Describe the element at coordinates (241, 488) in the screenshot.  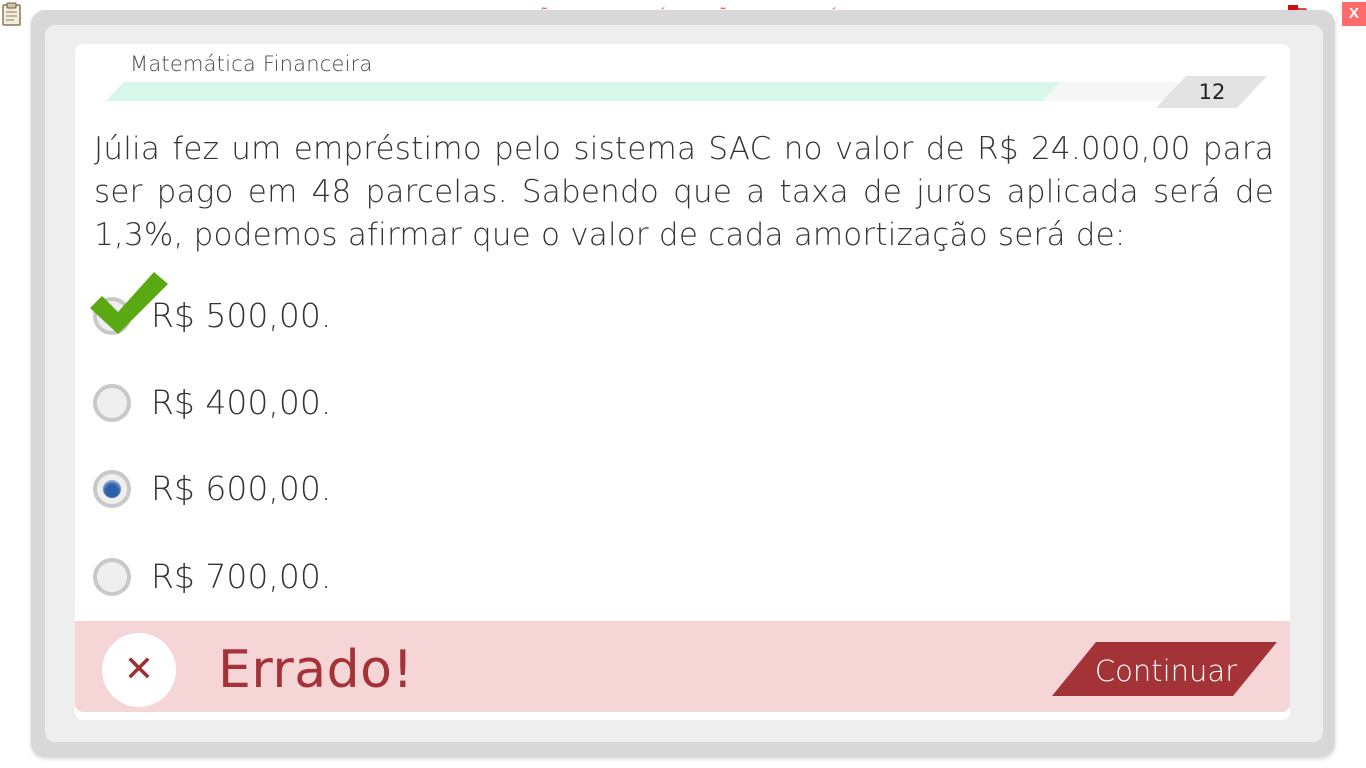
I see `option-label: R$ 600,00.` at that location.